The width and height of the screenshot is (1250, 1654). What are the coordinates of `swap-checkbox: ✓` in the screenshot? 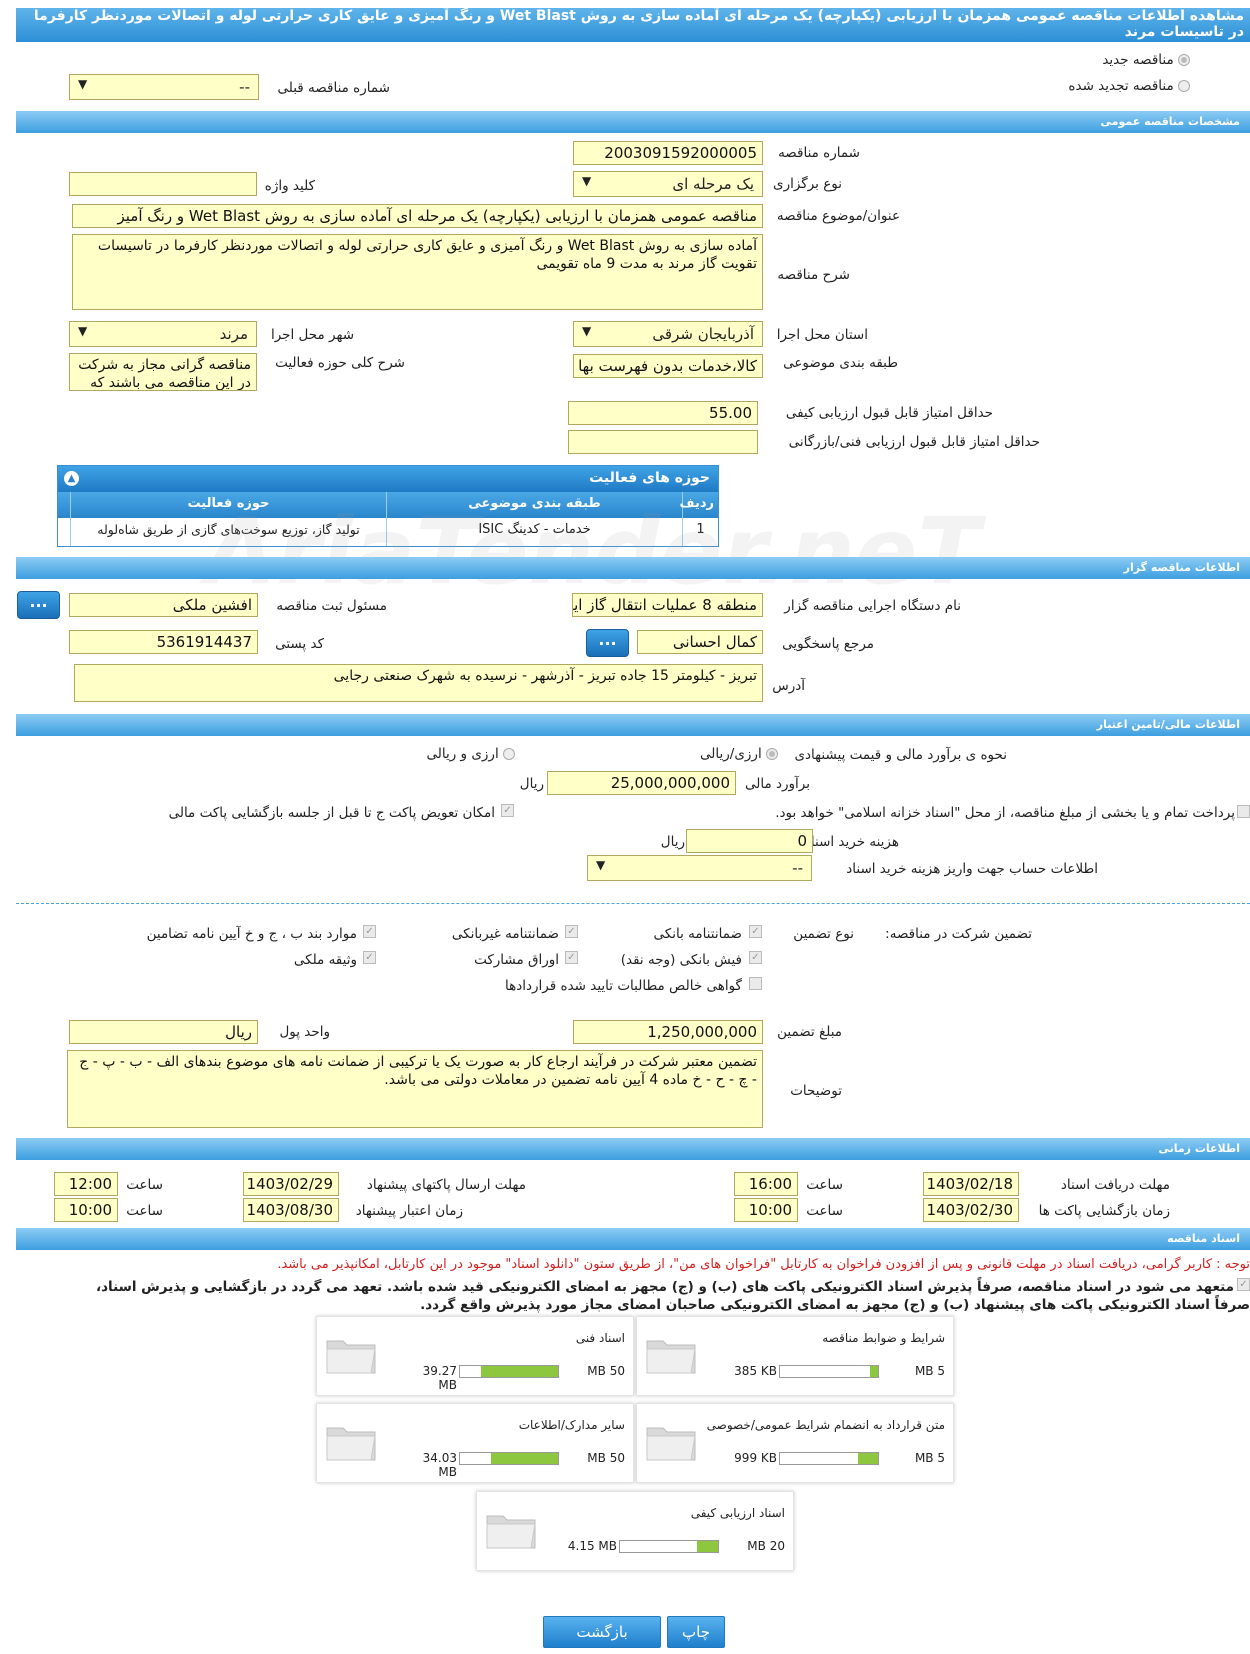 It's located at (507, 810).